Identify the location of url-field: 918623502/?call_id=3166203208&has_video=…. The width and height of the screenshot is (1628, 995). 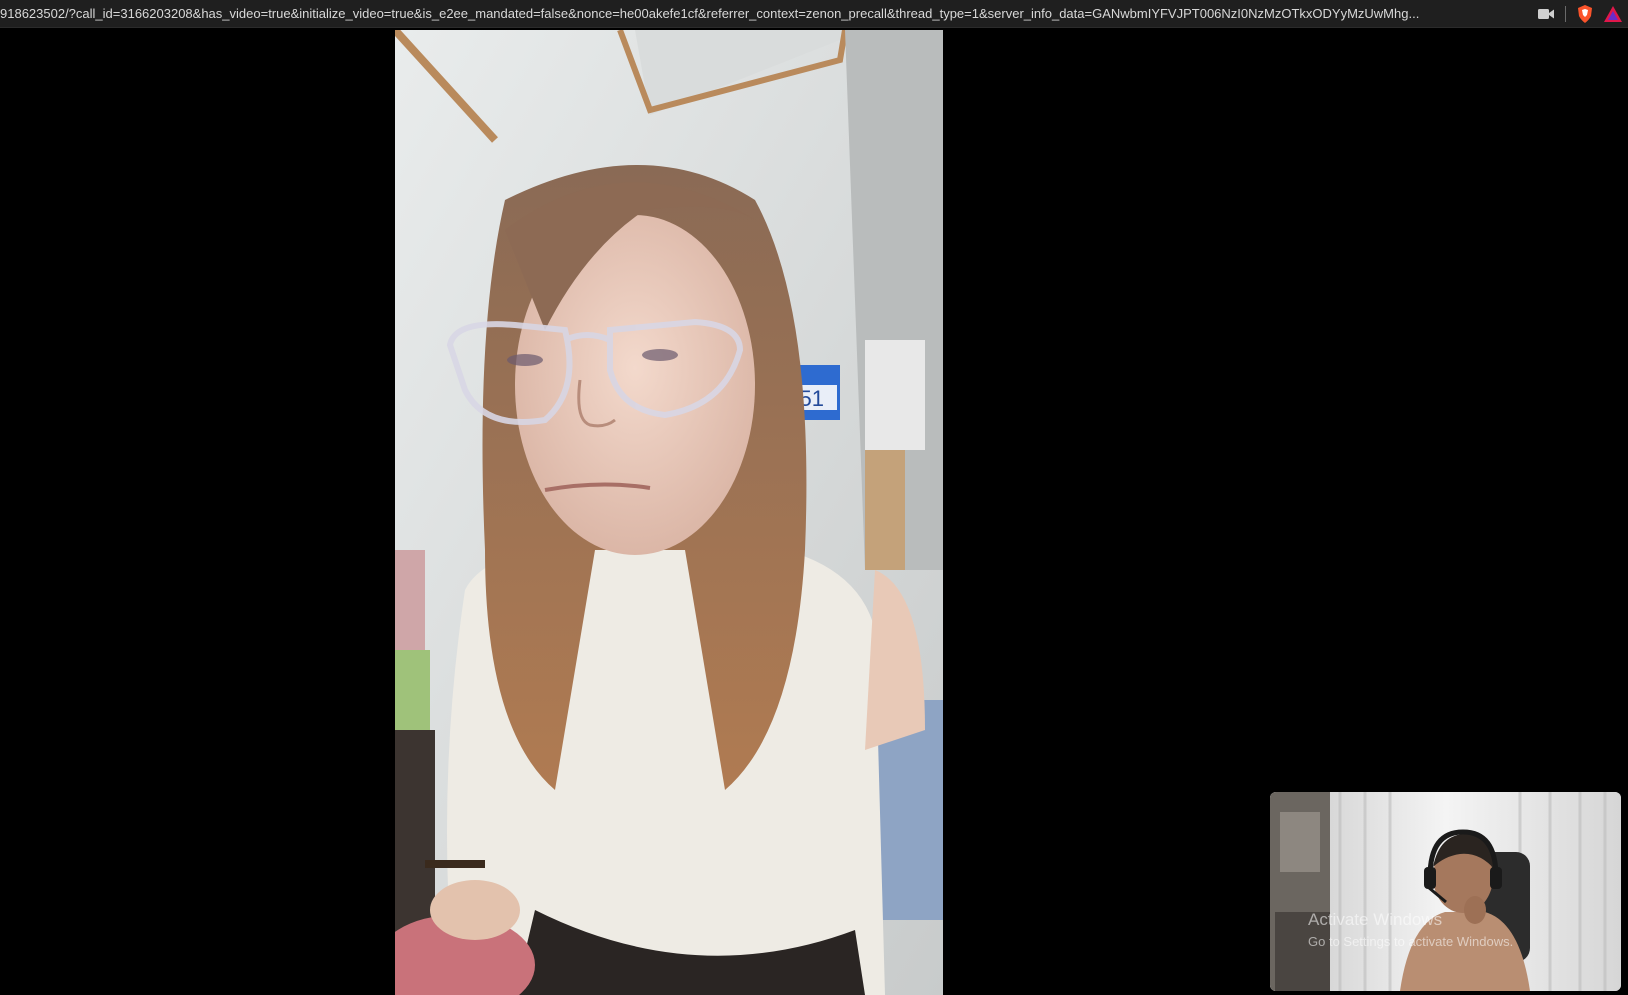
(768, 14).